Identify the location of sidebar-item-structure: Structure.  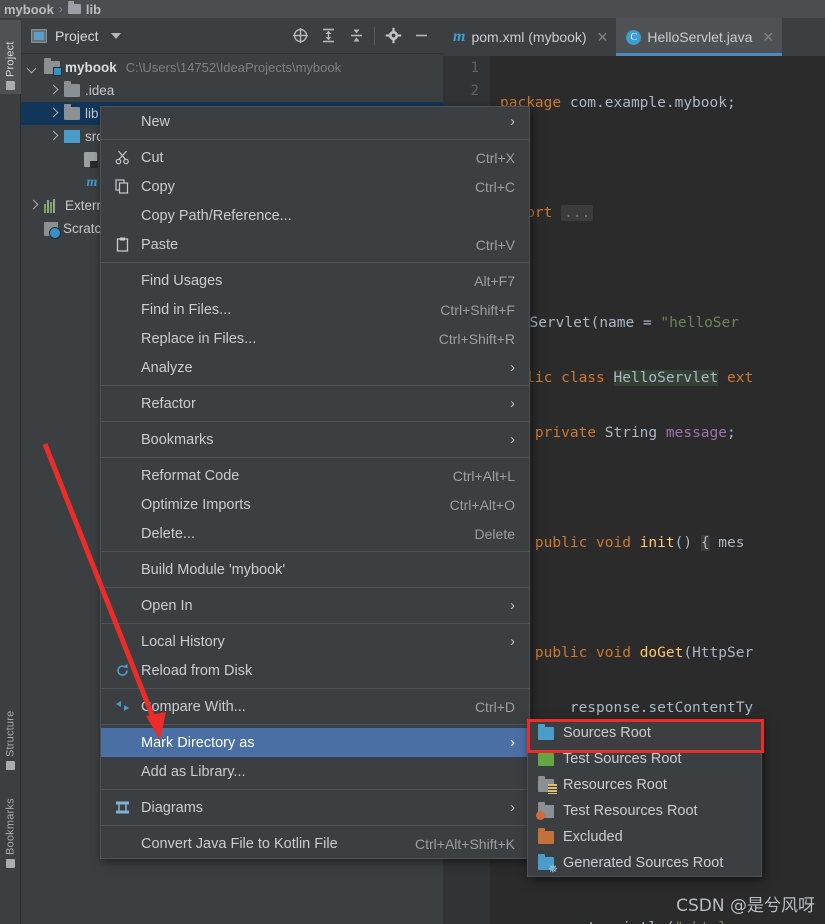
(10, 732).